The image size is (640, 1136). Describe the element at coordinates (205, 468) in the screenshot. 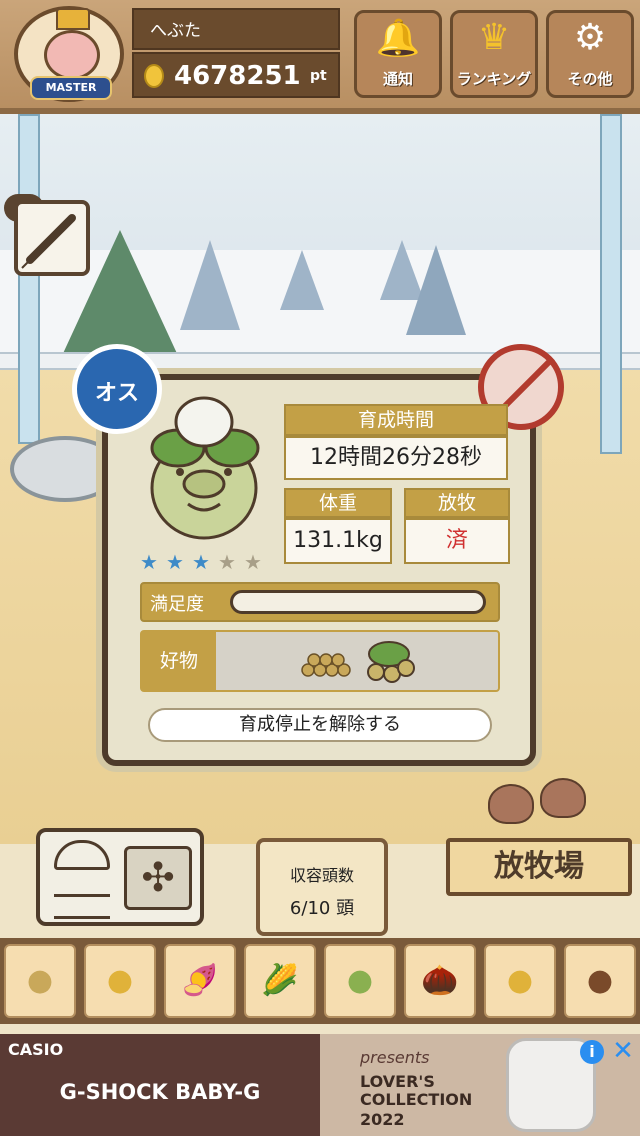

I see `pig-portrait` at that location.